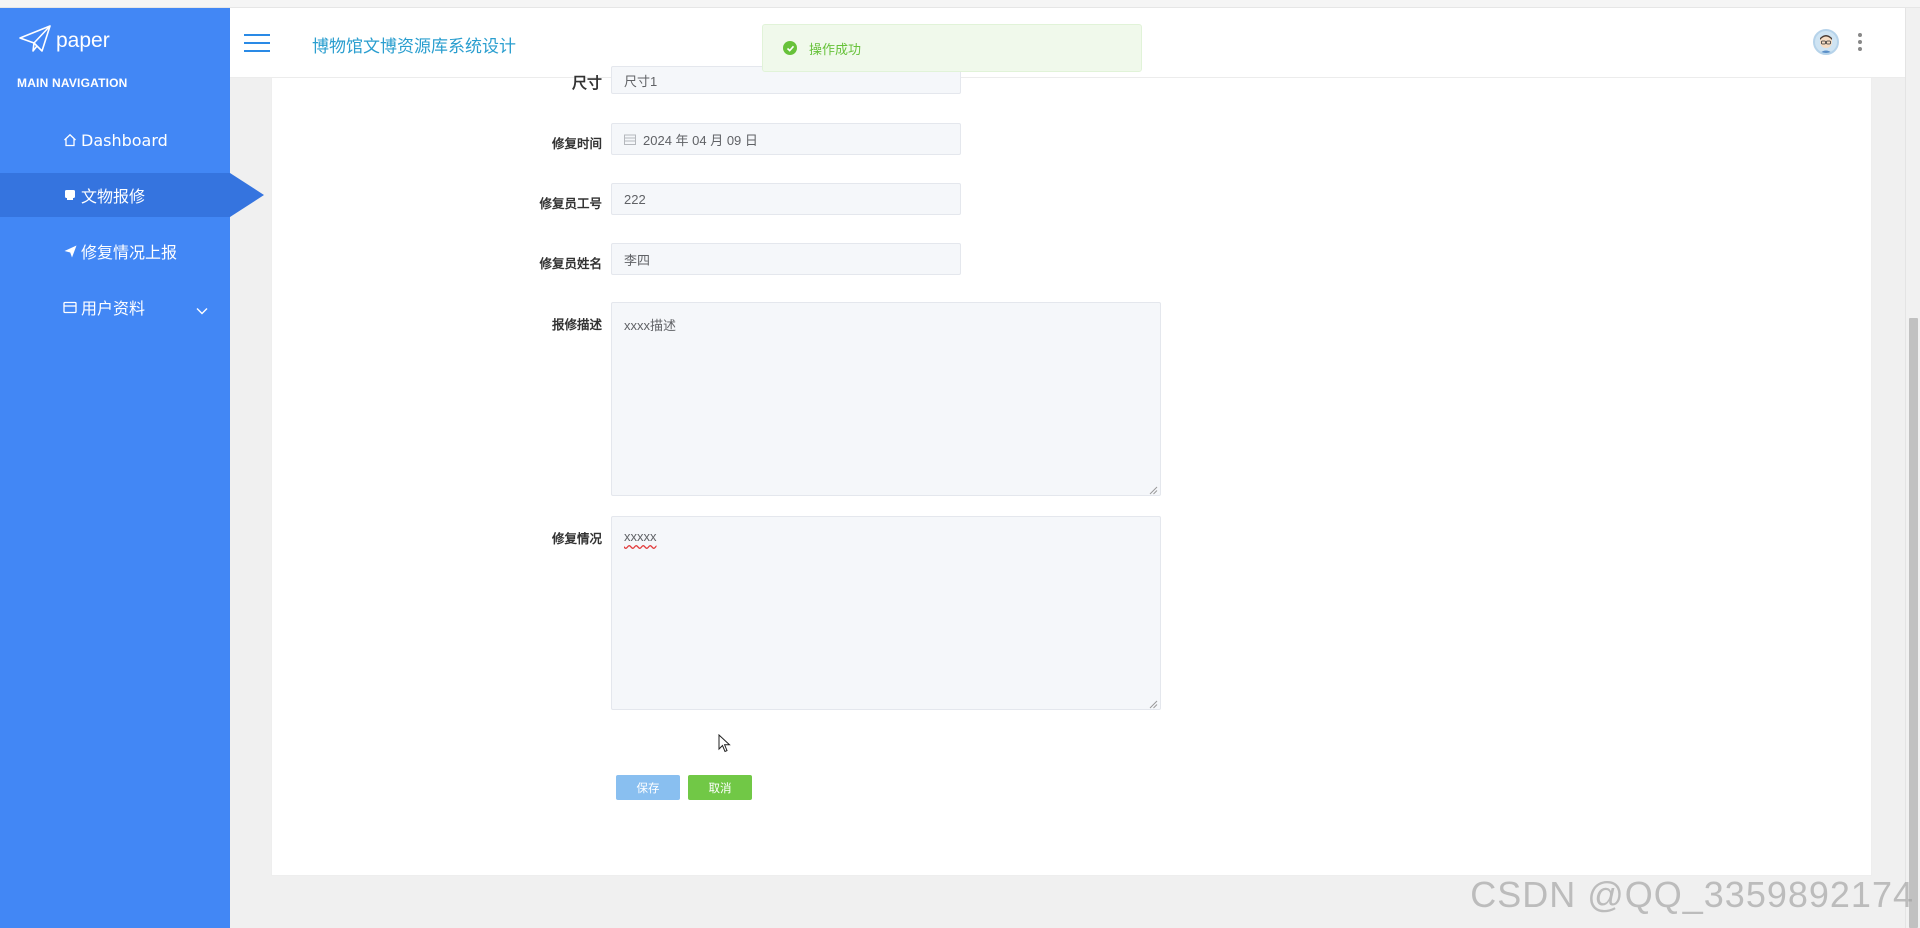 The image size is (1920, 928). I want to click on sidebar-item-repair-report: 修复情况上报, so click(115, 251).